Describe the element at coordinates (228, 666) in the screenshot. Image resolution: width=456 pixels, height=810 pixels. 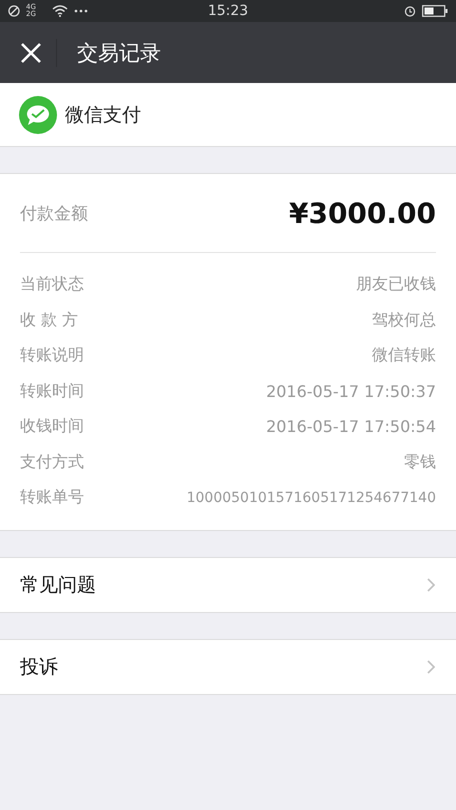
I see `menu-row: 投诉` at that location.